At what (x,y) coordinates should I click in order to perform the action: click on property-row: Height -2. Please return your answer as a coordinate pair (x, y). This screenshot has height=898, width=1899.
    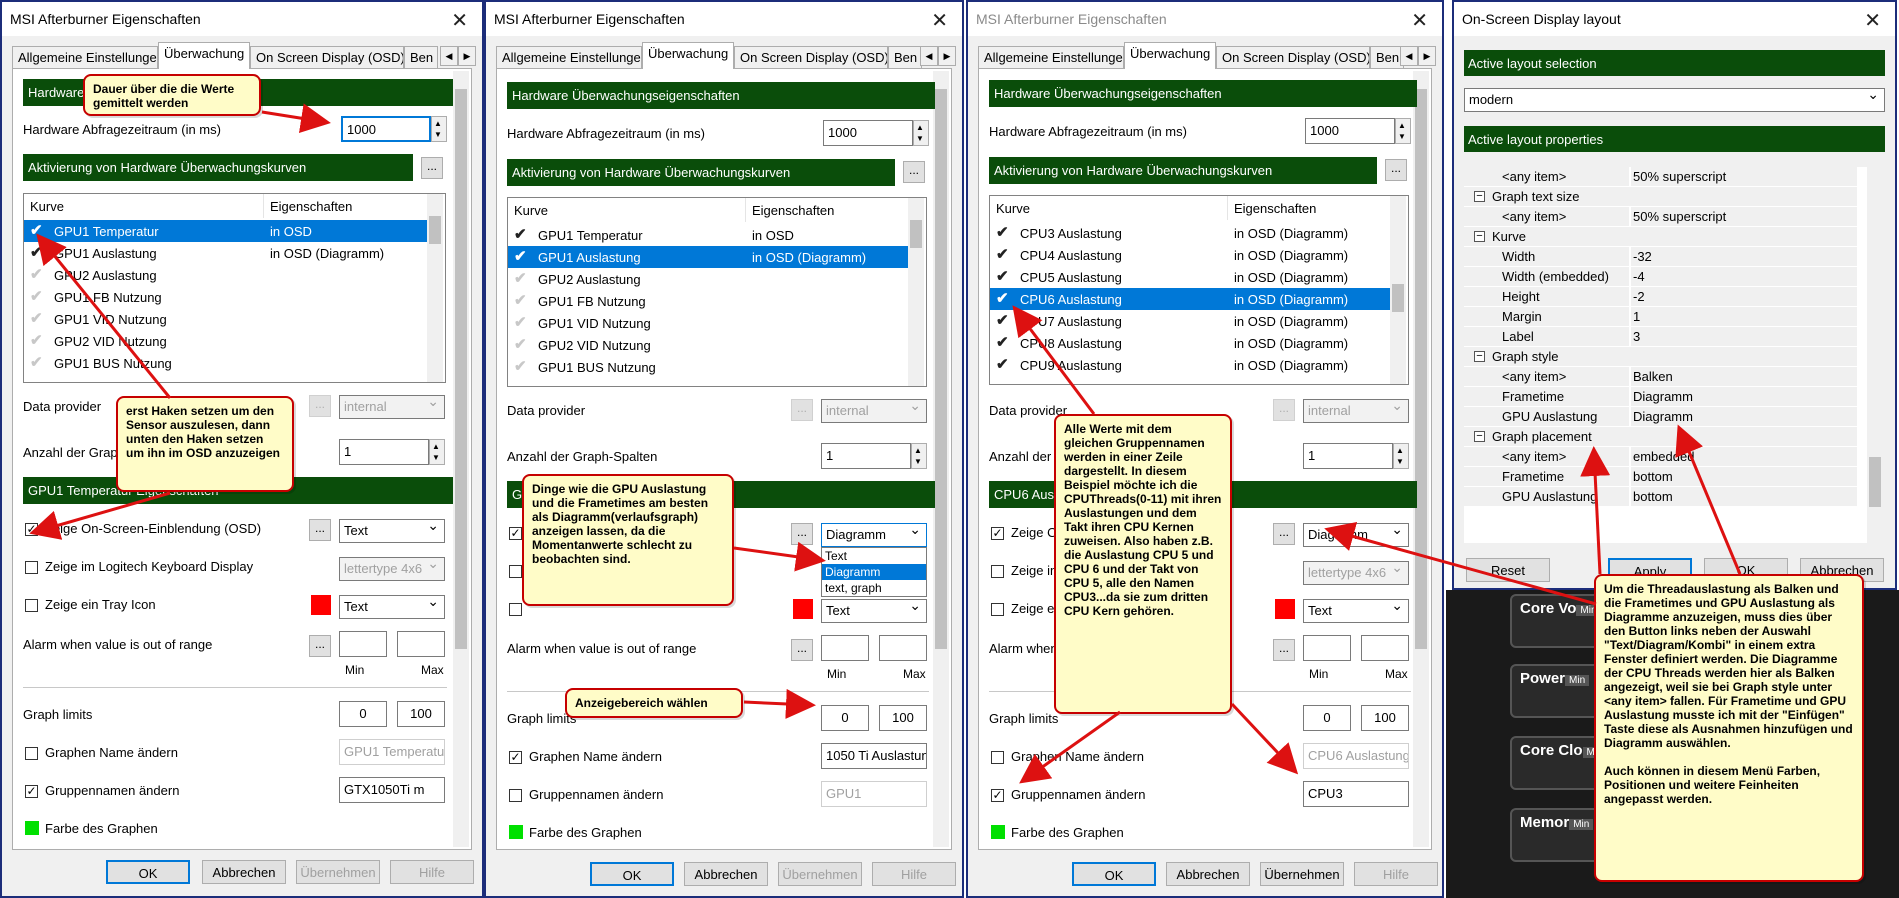
    Looking at the image, I should click on (1660, 297).